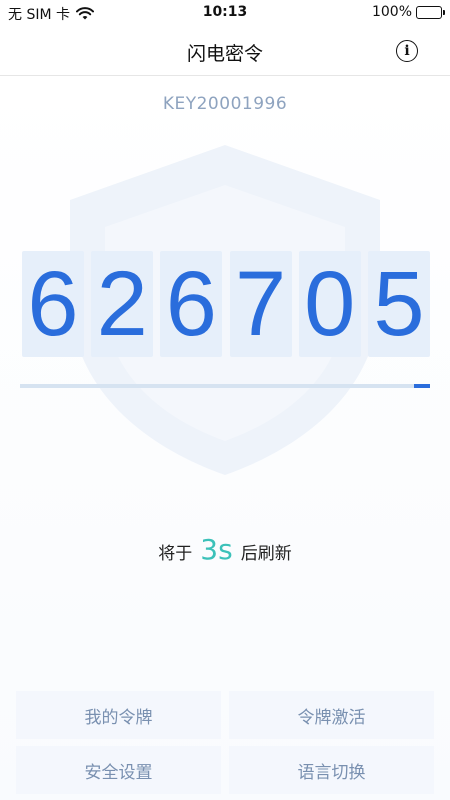 The width and height of the screenshot is (450, 800). Describe the element at coordinates (407, 51) in the screenshot. I see `info-icon: i` at that location.